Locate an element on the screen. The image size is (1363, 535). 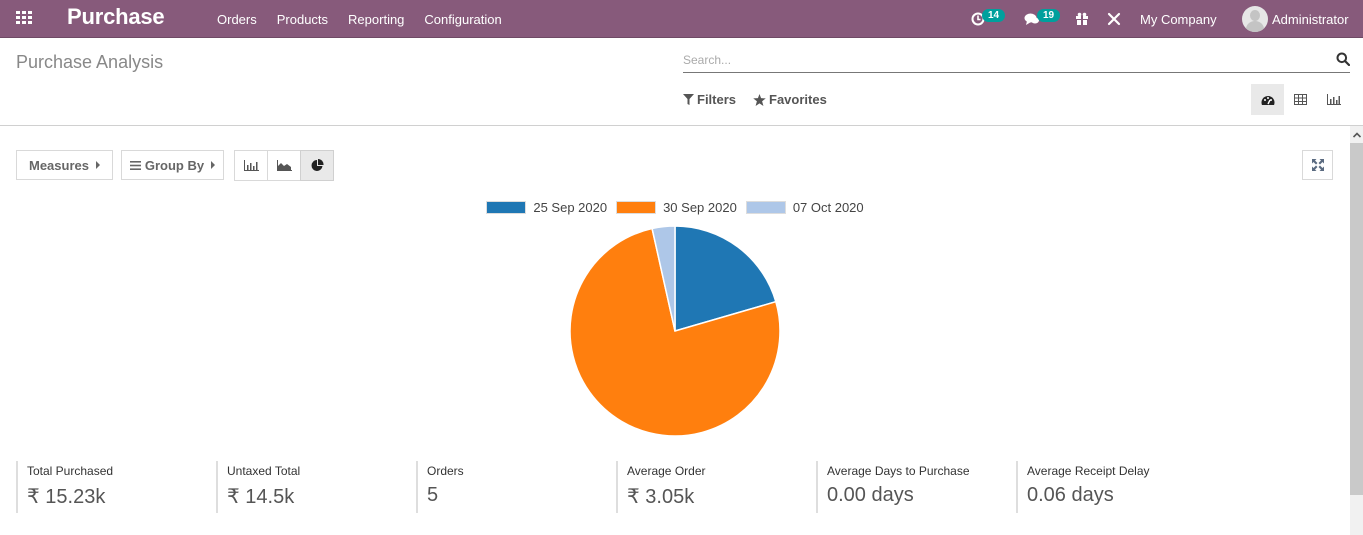
menu-reporting: Reporting is located at coordinates (376, 19).